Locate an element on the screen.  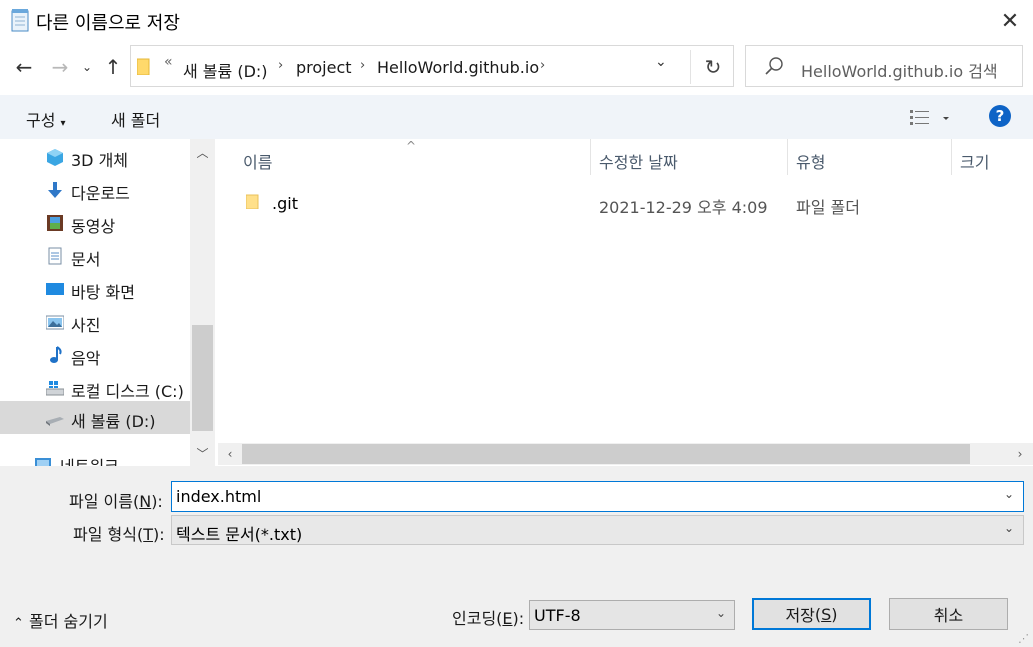
search-box: HelloWorld.github.io 검색 is located at coordinates (884, 66).